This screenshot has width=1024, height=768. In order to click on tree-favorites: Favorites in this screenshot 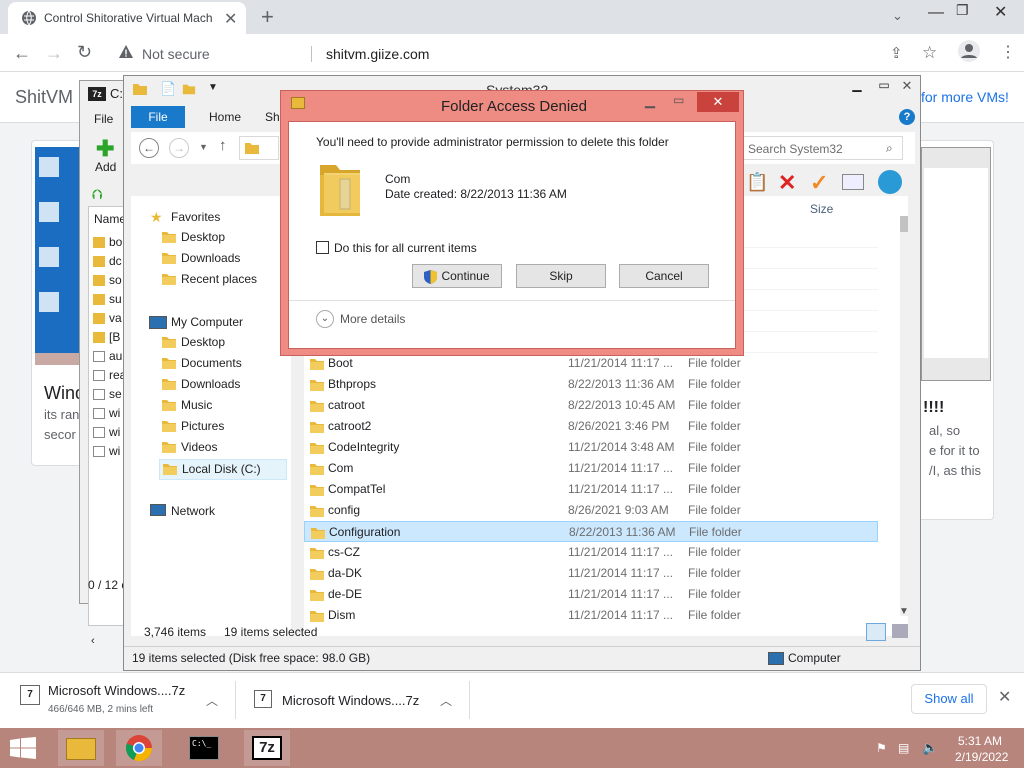, I will do `click(195, 217)`.